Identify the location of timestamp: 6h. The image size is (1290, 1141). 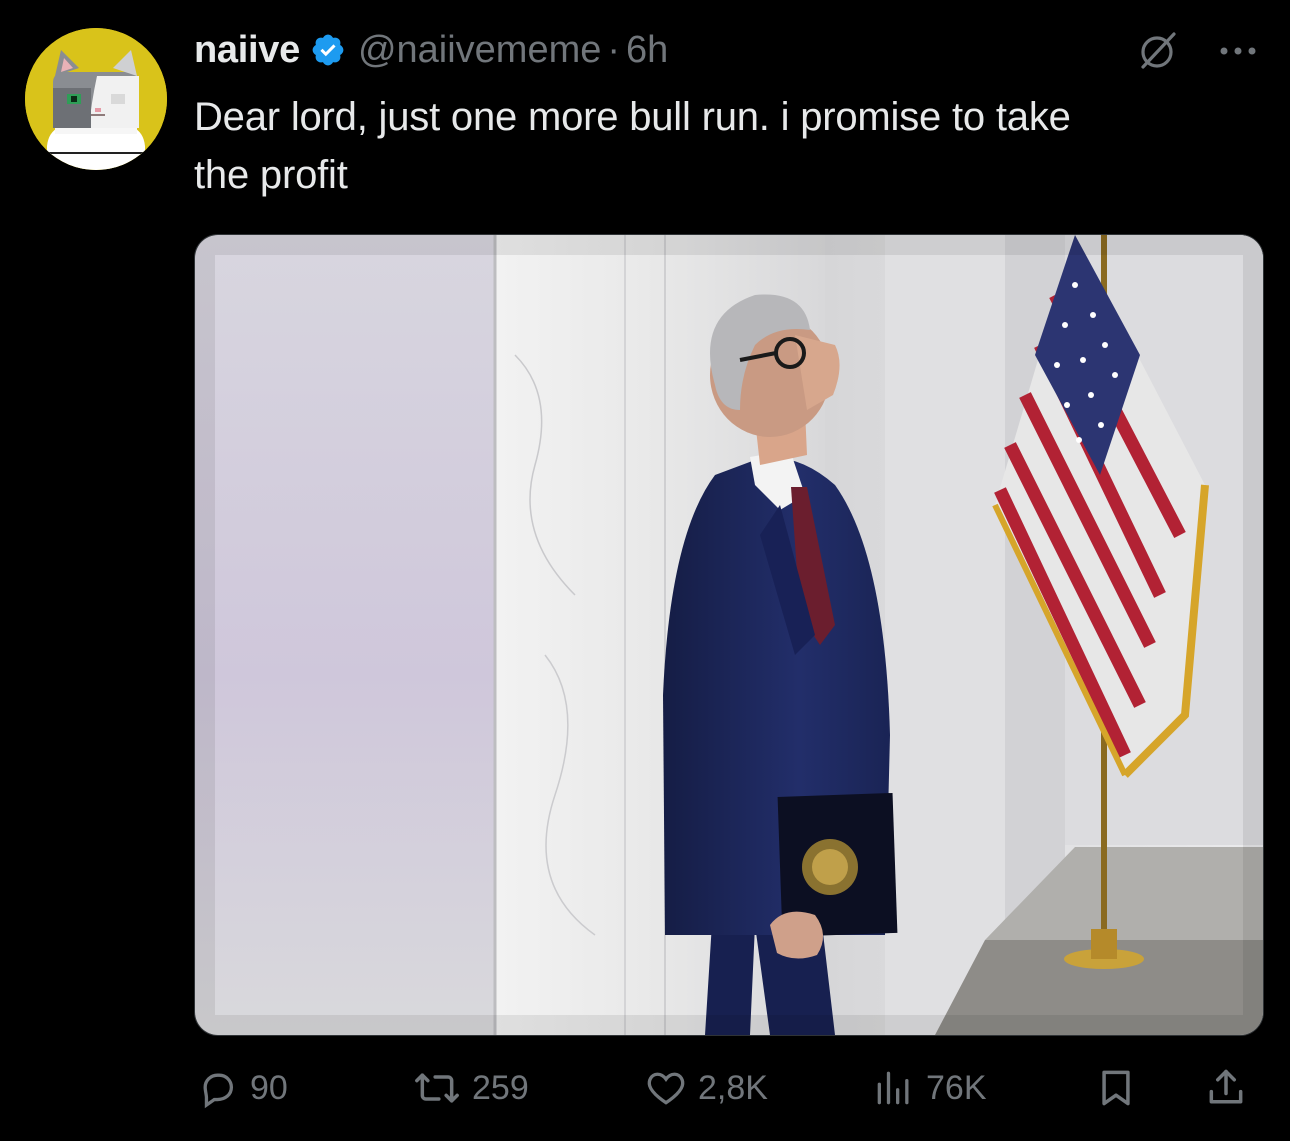
(647, 50).